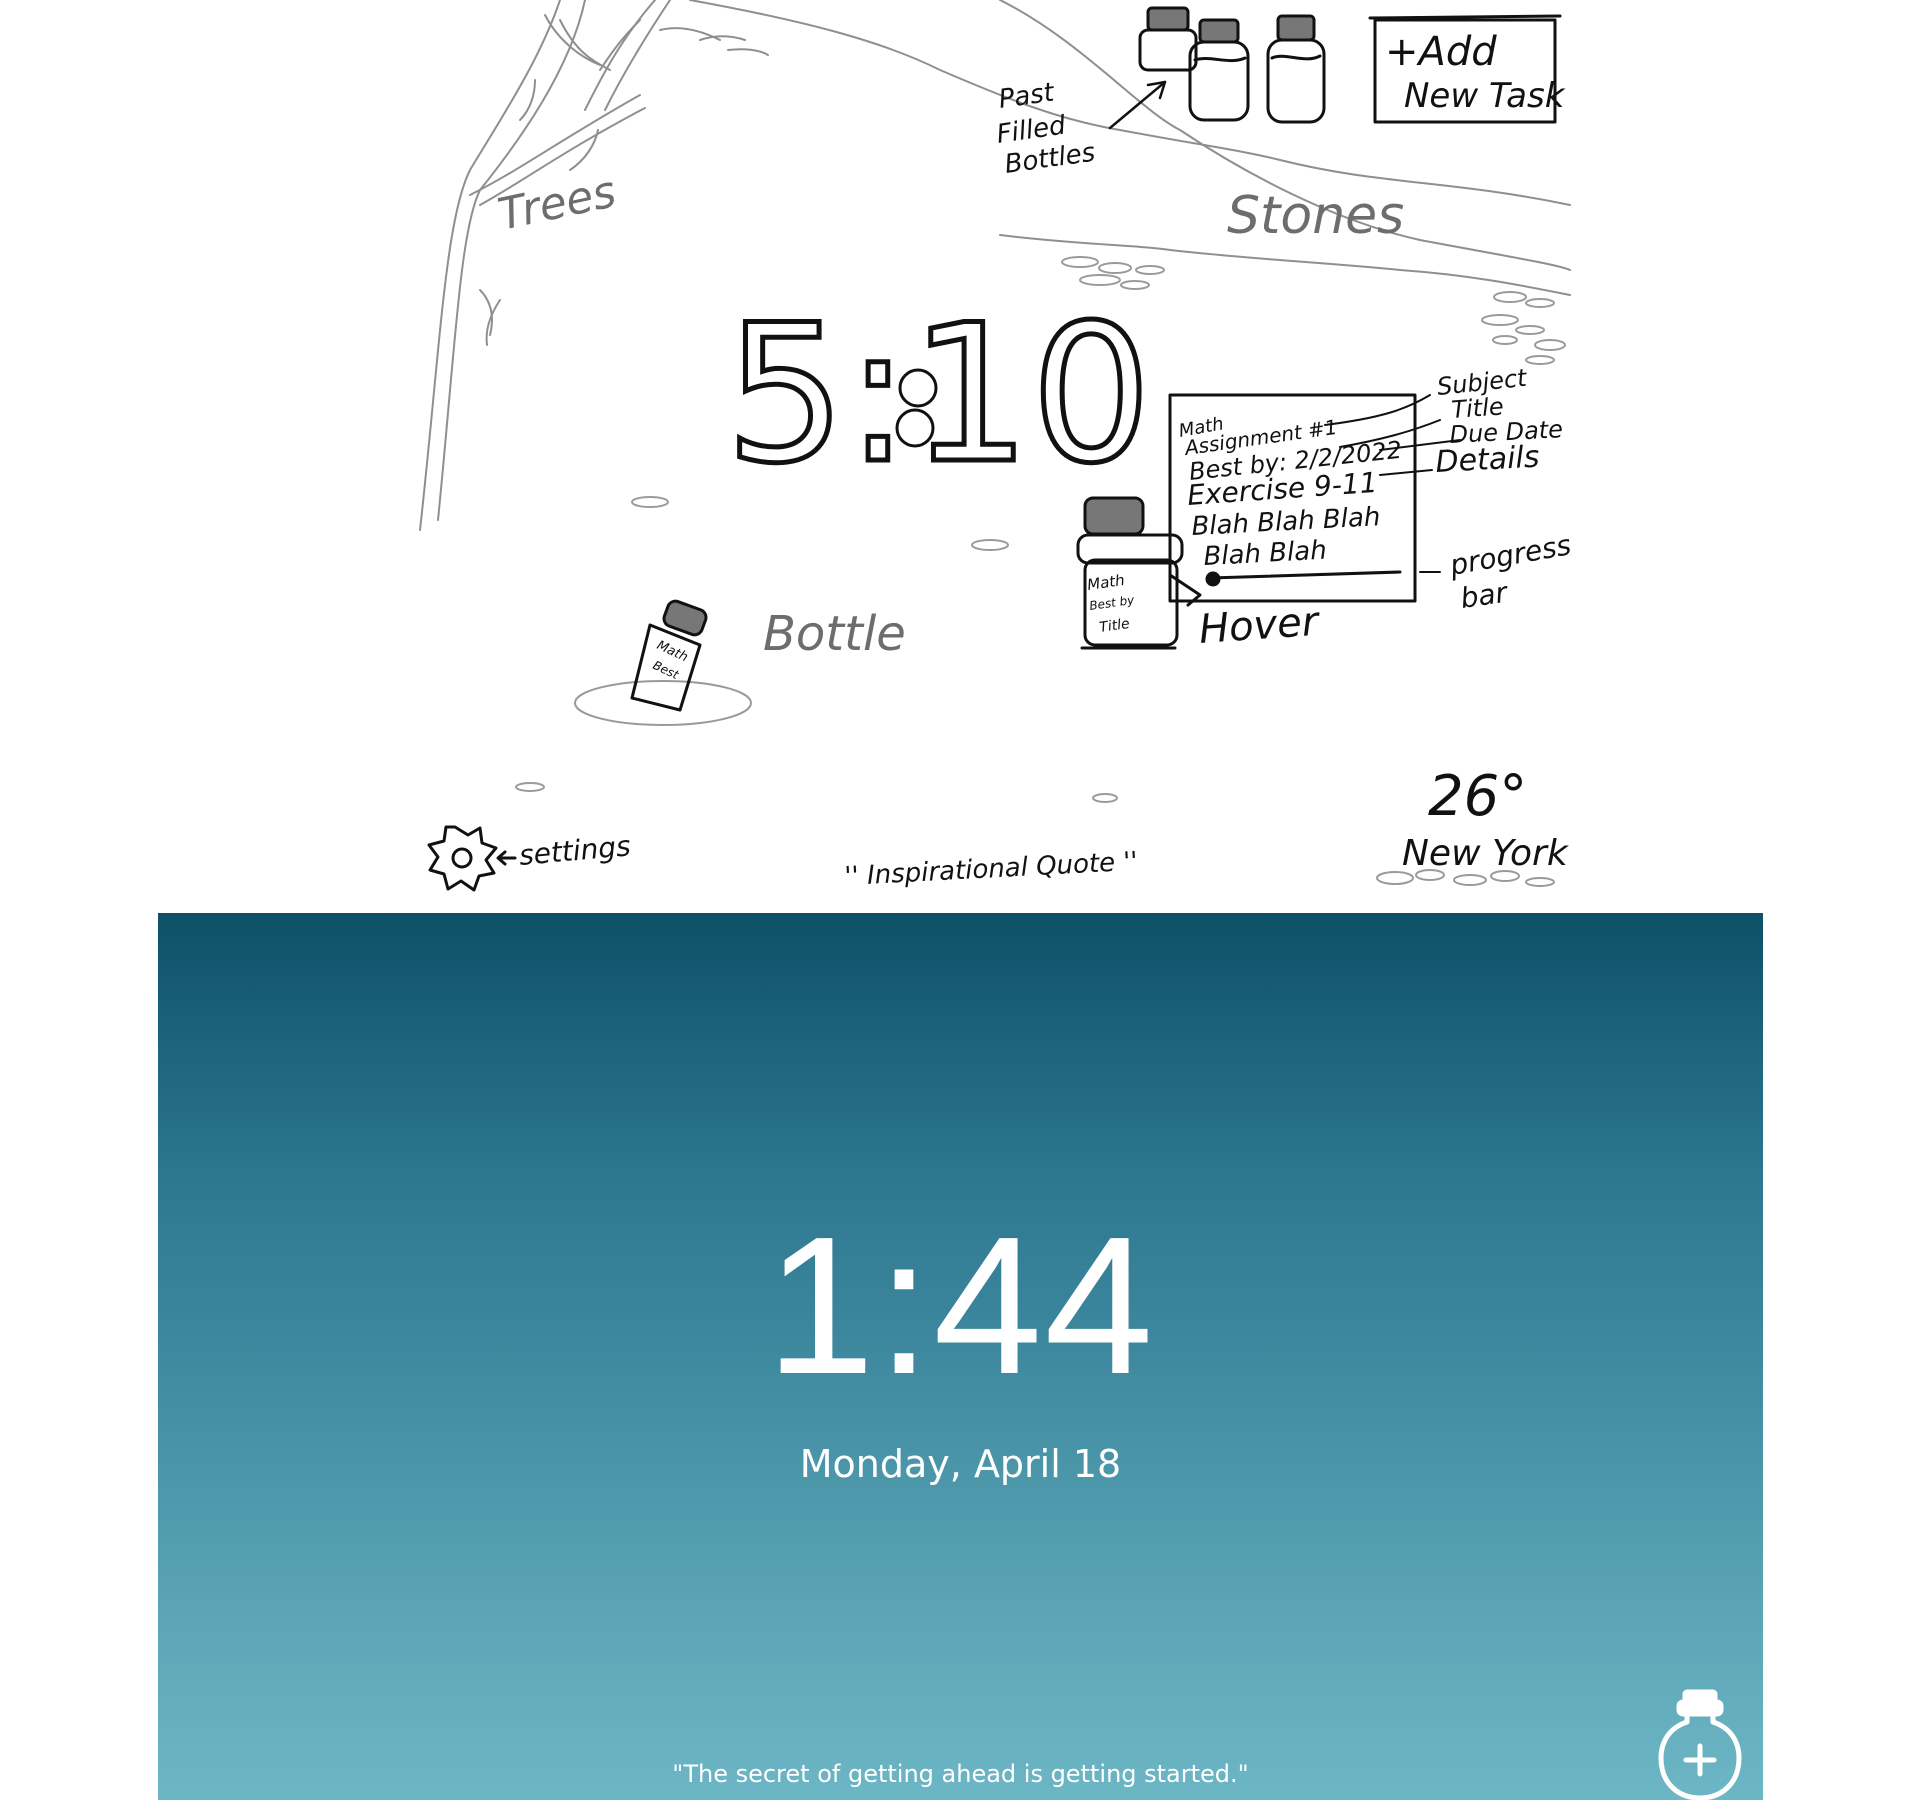  I want to click on label-stones: Stones, so click(1315, 216).